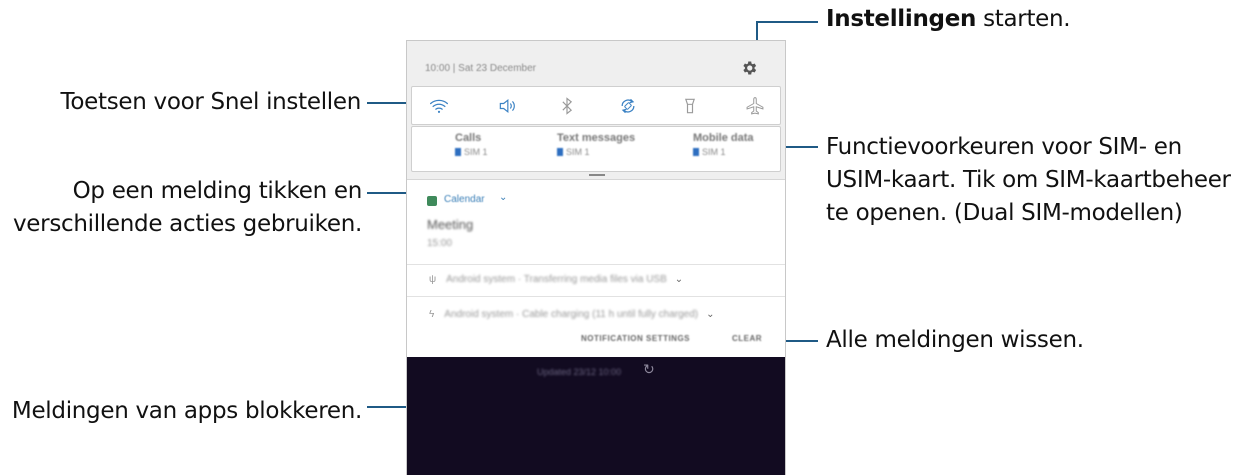 The image size is (1247, 475). I want to click on callout-notification-line2: verschillende acties gebruiken., so click(187, 224).